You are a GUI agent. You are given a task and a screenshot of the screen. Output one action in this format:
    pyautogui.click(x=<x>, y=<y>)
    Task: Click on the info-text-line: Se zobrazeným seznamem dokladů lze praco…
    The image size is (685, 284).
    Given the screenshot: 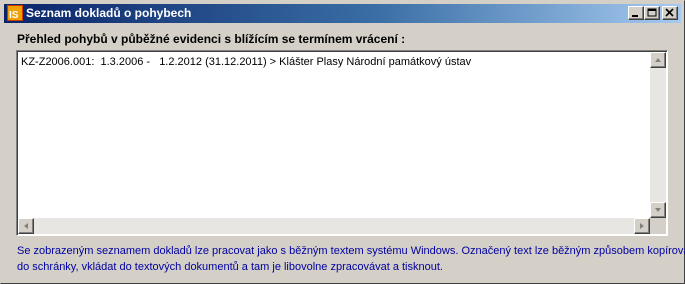 What is the action you would take?
    pyautogui.click(x=351, y=251)
    